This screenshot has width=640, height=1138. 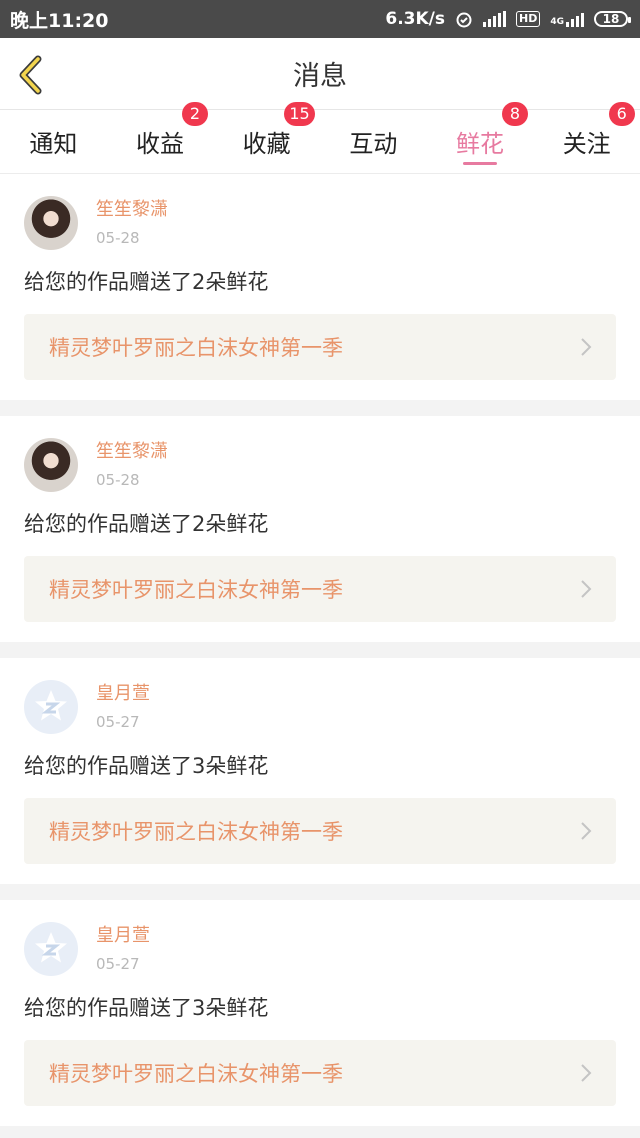 What do you see at coordinates (567, 19) in the screenshot?
I see `signal-4g-icon: 4G` at bounding box center [567, 19].